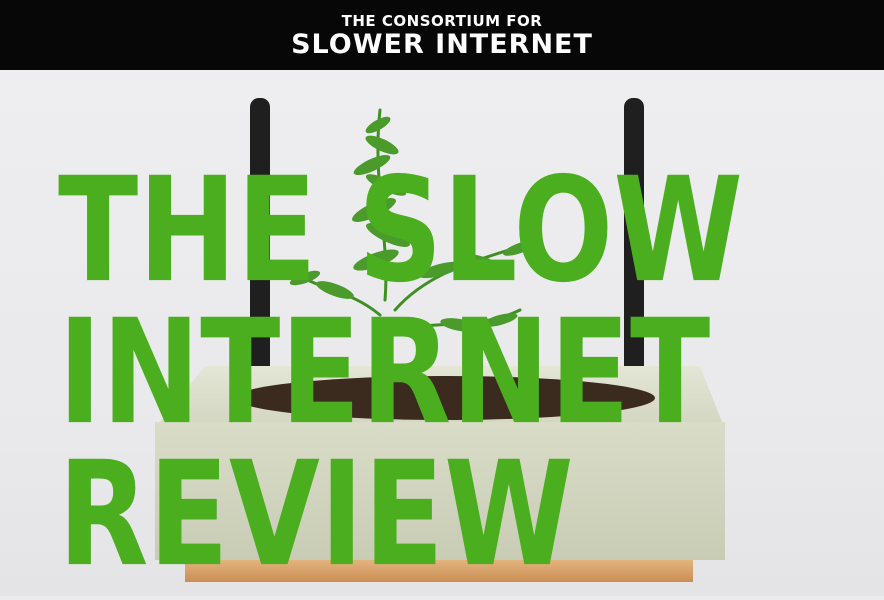 This screenshot has width=884, height=600. What do you see at coordinates (413, 224) in the screenshot?
I see `fern-leaflets` at bounding box center [413, 224].